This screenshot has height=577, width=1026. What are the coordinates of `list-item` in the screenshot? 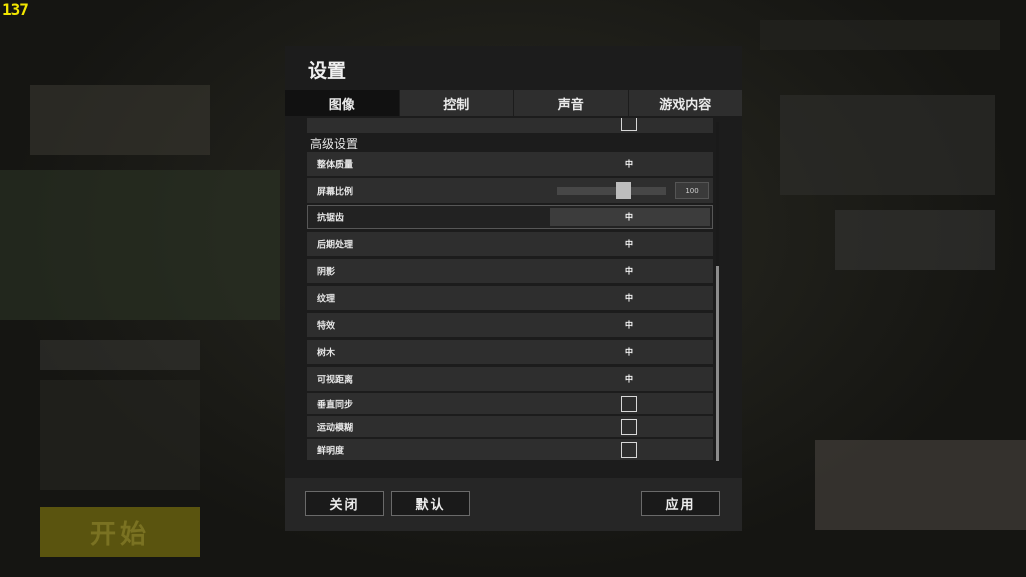 It's located at (510, 125).